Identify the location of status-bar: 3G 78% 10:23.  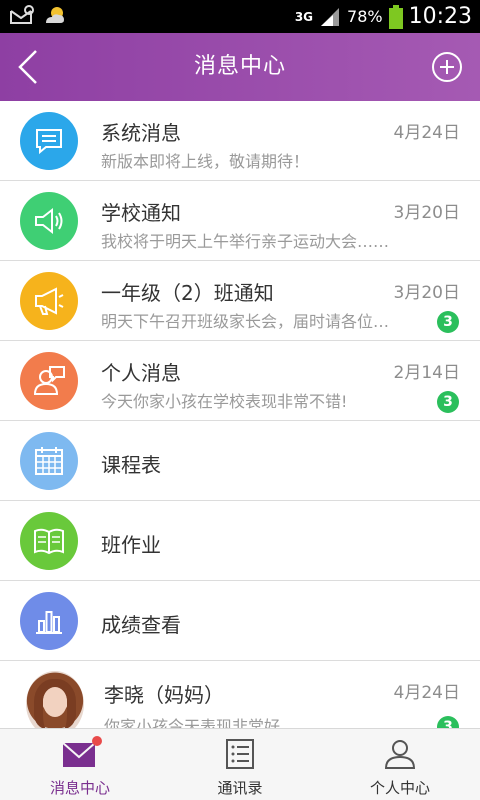
(240, 16).